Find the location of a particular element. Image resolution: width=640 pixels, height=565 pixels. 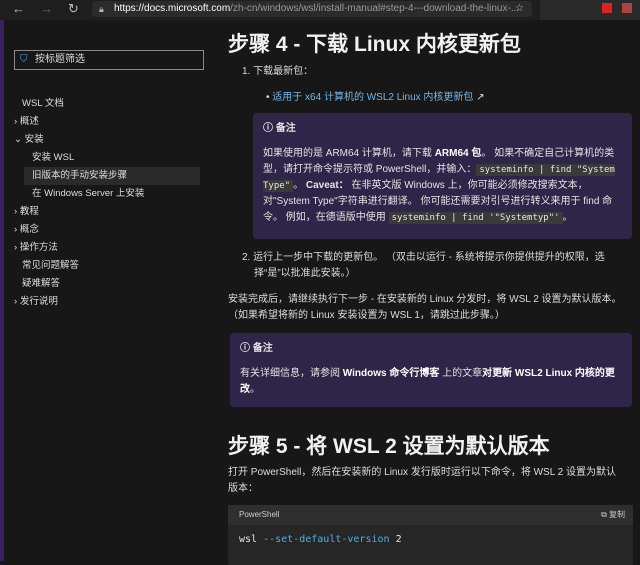

heading-step-5: 步骤 5 - 将 WSL 2 设置为默认版本 is located at coordinates (389, 446).